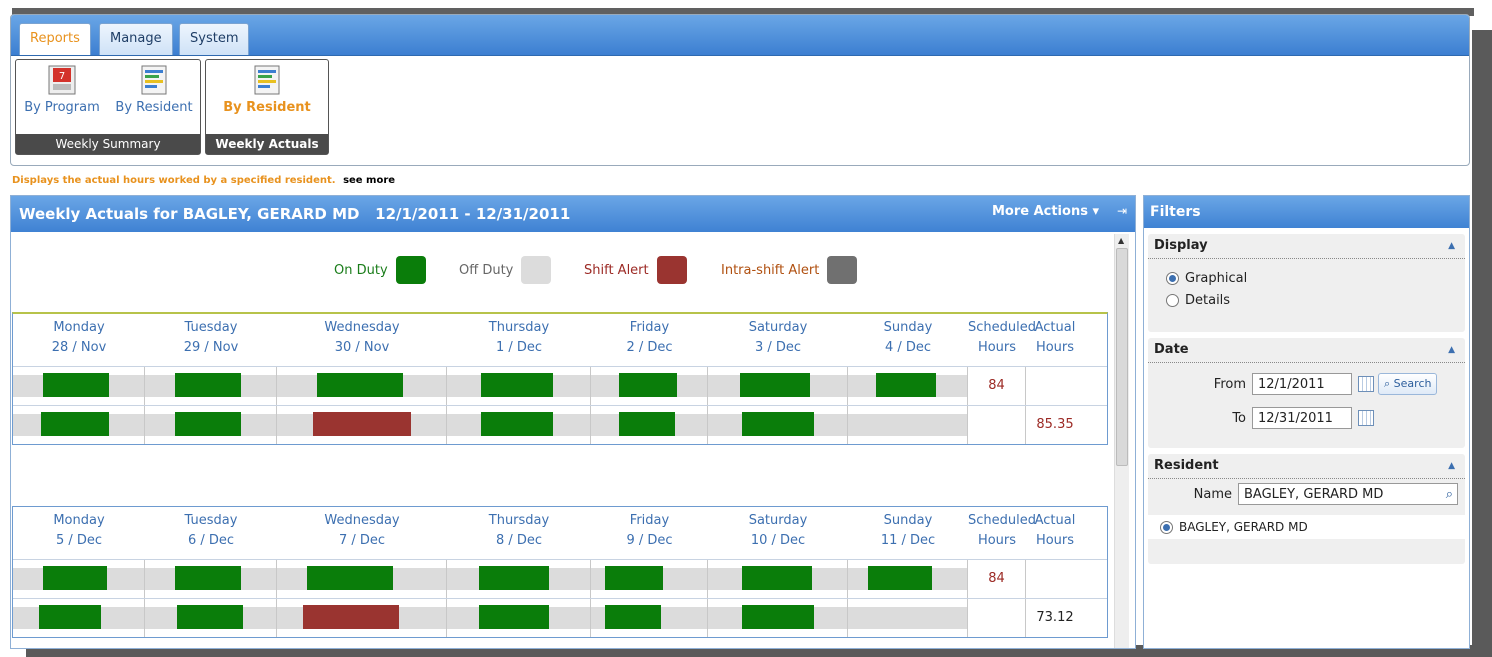 This screenshot has width=1492, height=657. What do you see at coordinates (1408, 384) in the screenshot?
I see `search-button: ⌕ Search` at bounding box center [1408, 384].